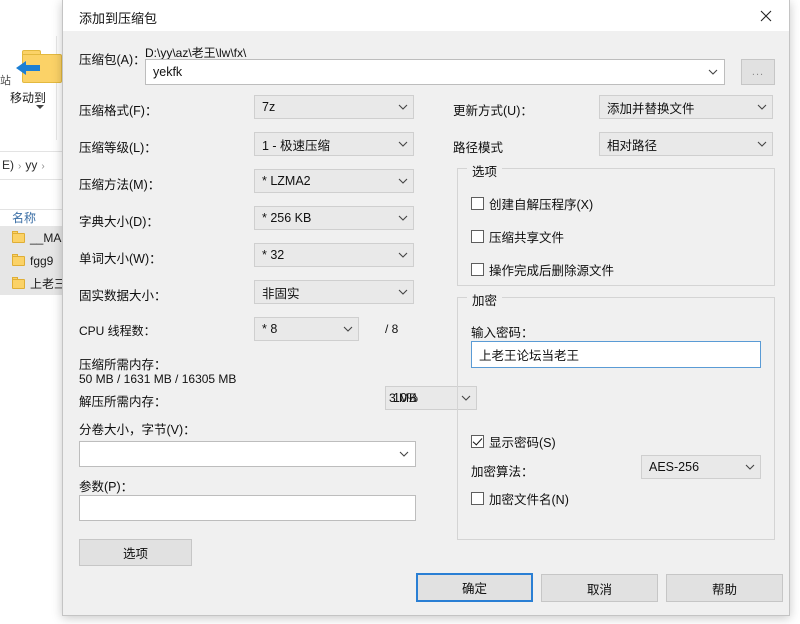 The height and width of the screenshot is (624, 800). What do you see at coordinates (599, 588) in the screenshot?
I see `cancel-button: 取消` at bounding box center [599, 588].